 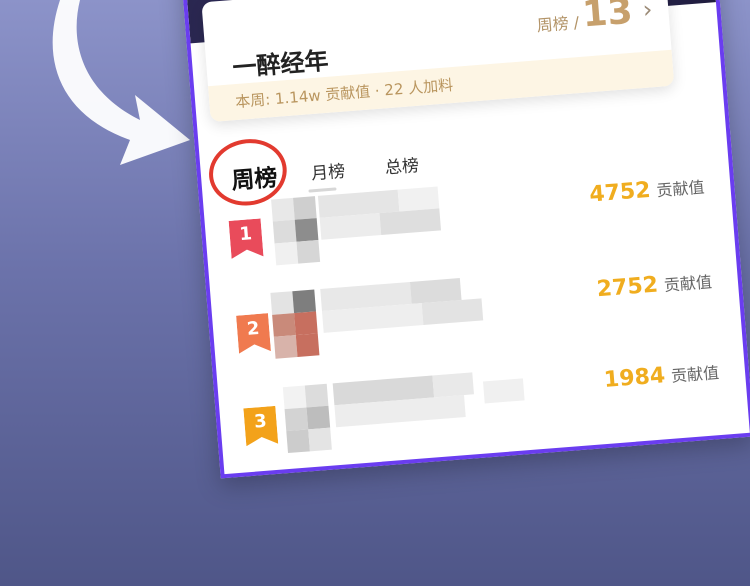 What do you see at coordinates (438, 61) in the screenshot?
I see `ranking-card: 一醉经年 周榜 / 13 › 本周: 1.14w 贡献值 · 22 人加料` at bounding box center [438, 61].